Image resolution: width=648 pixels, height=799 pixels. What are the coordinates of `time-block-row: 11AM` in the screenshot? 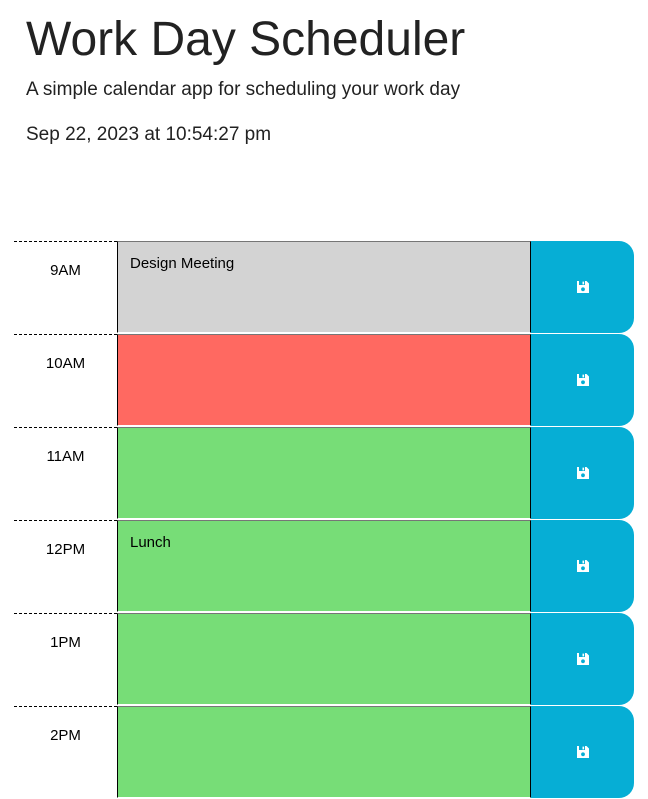 It's located at (324, 473).